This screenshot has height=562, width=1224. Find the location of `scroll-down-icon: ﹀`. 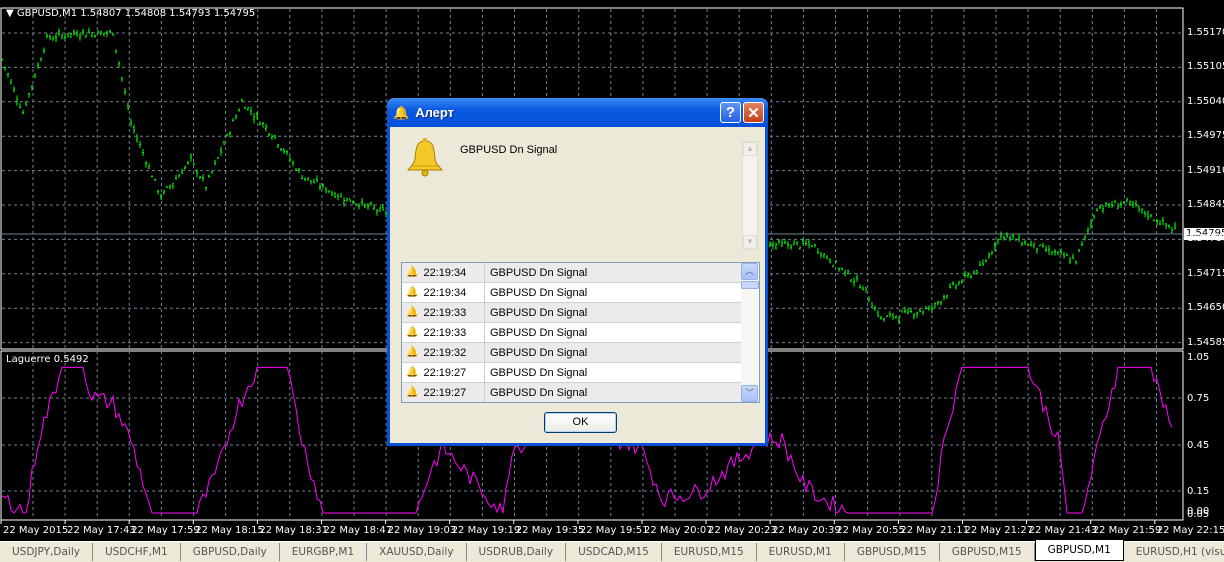

scroll-down-icon: ﹀ is located at coordinates (749, 393).